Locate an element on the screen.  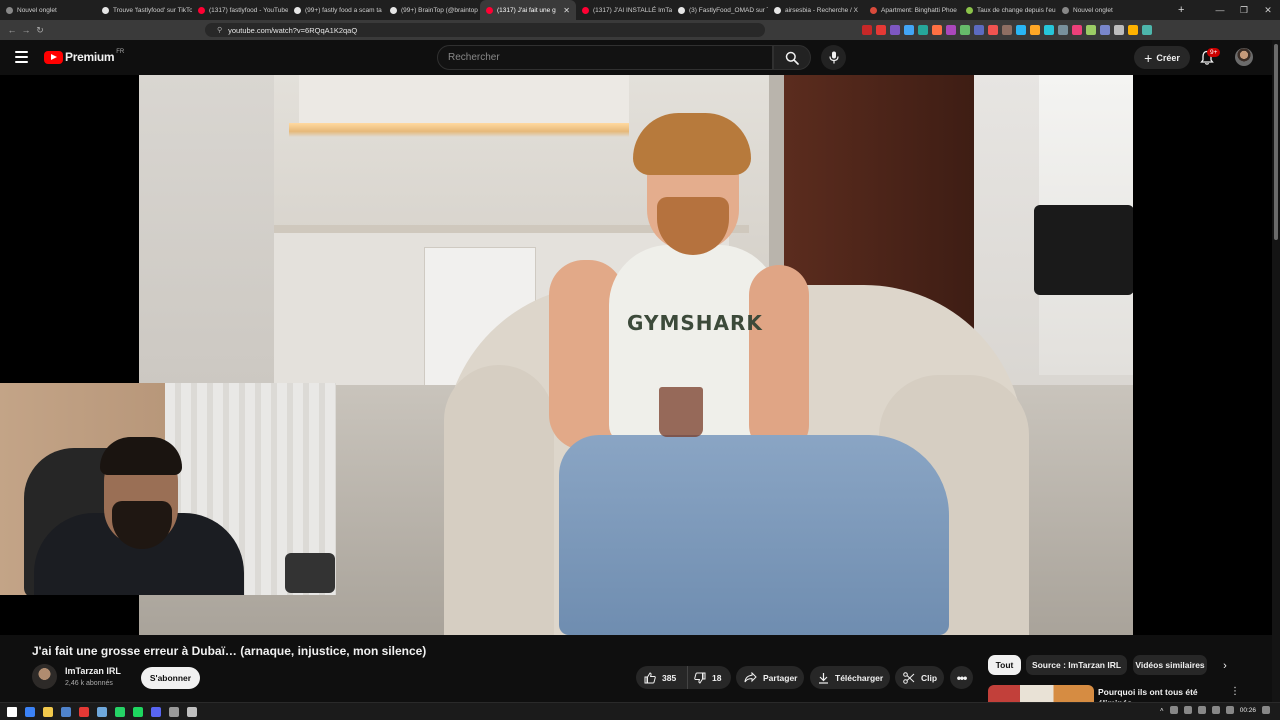
browser-tab: (99+) BrainTop (@braintop is located at coordinates (432, 10).